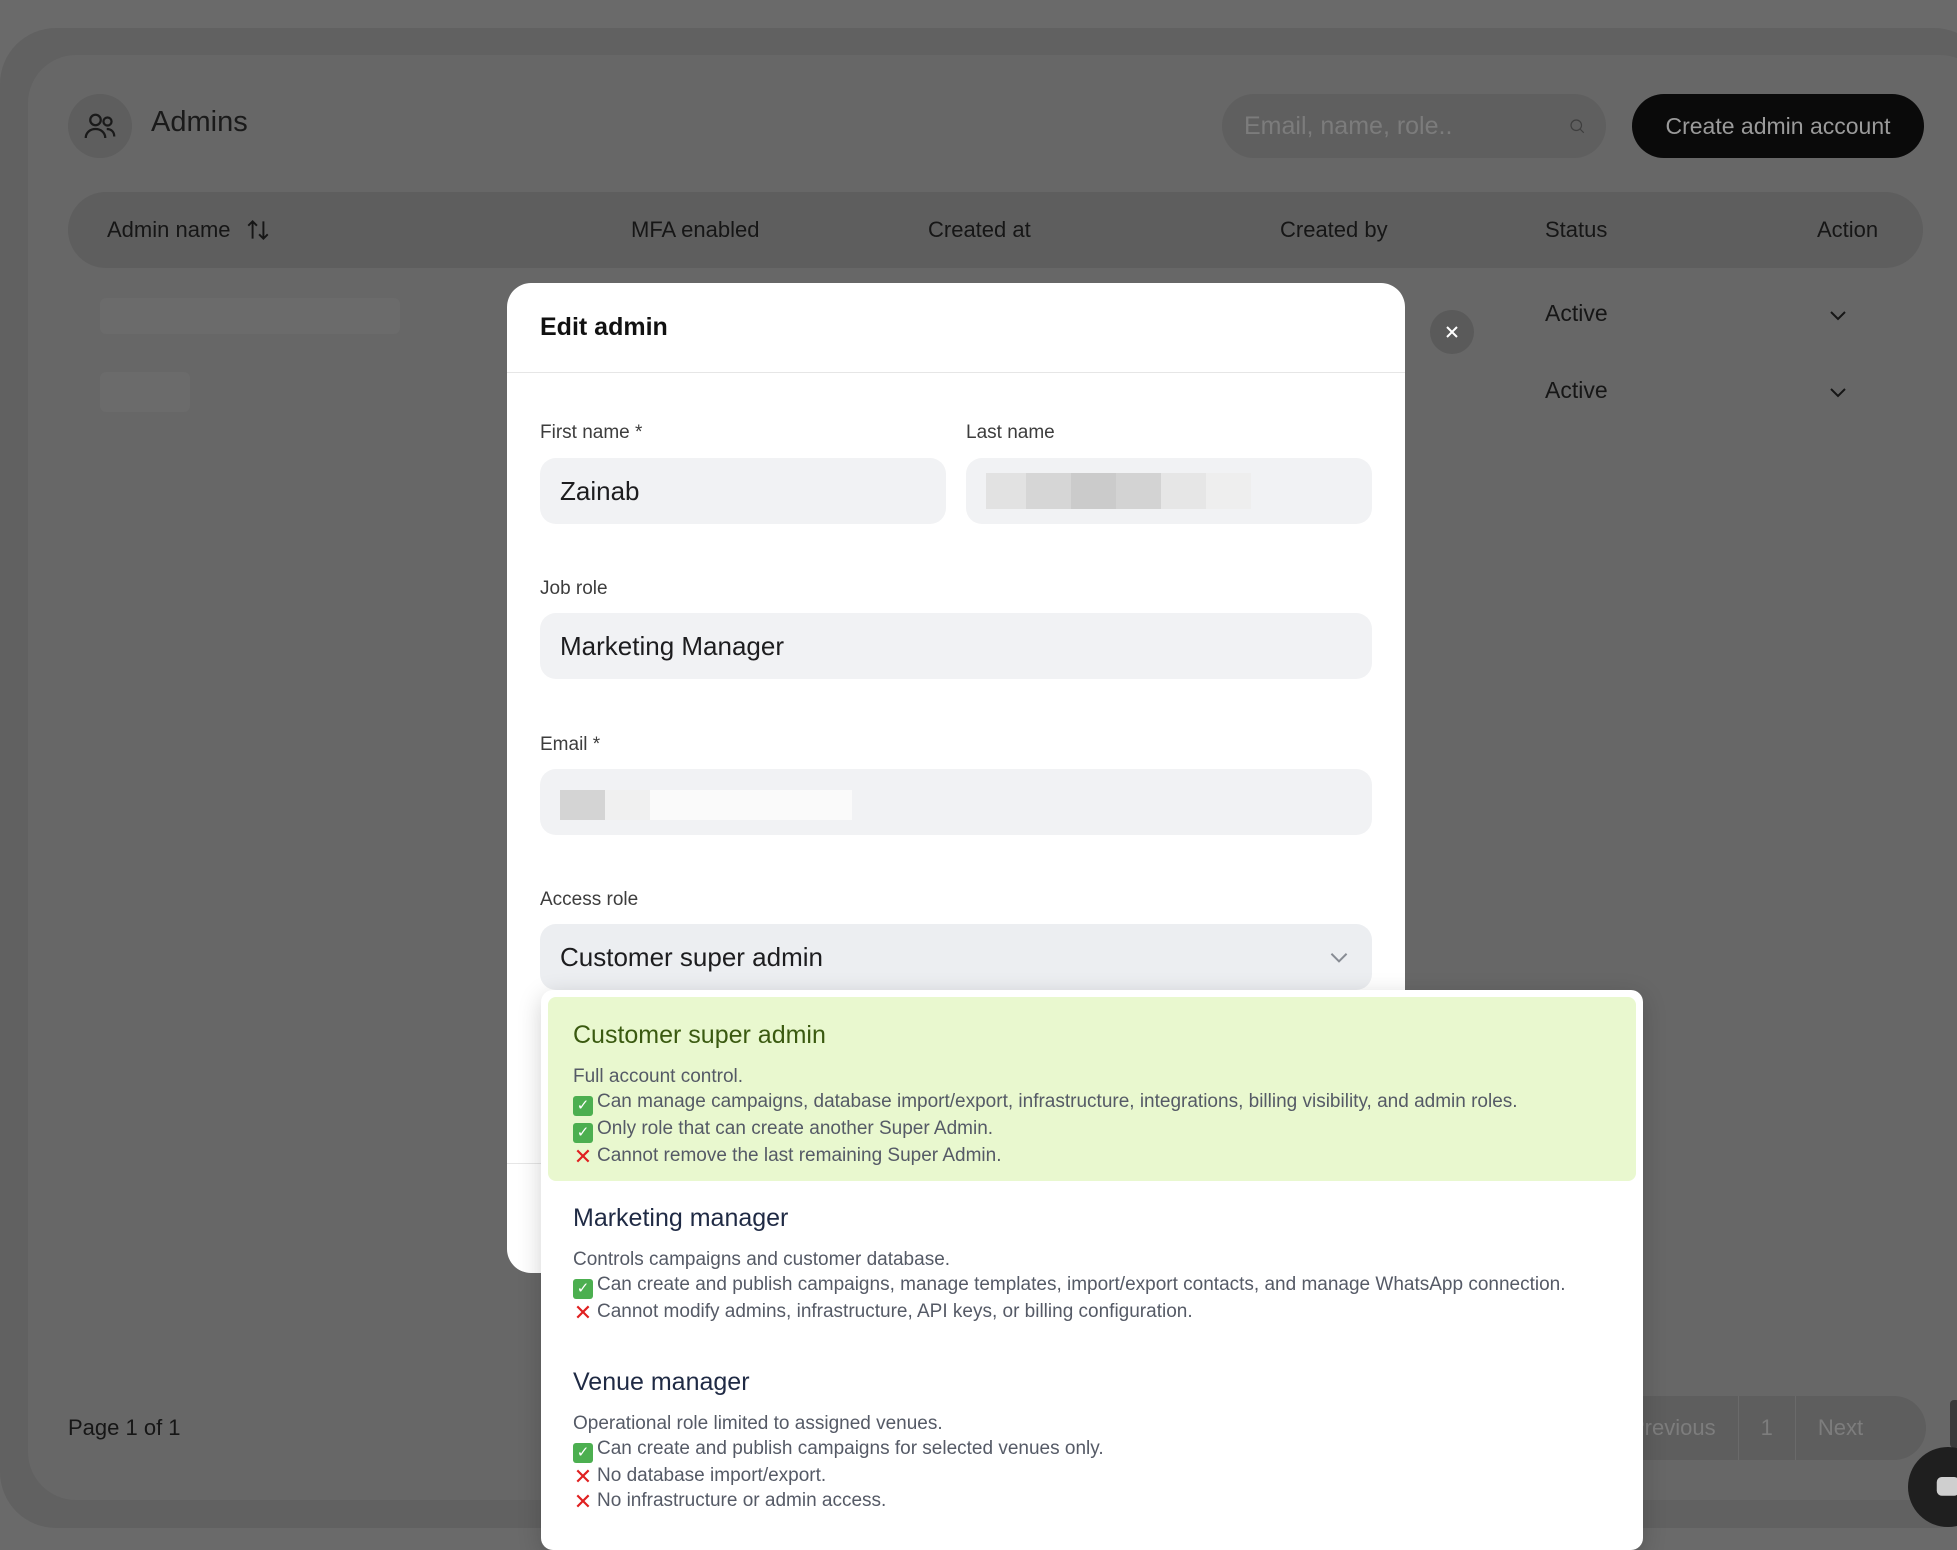  I want to click on page-number-button: 1, so click(1767, 1428).